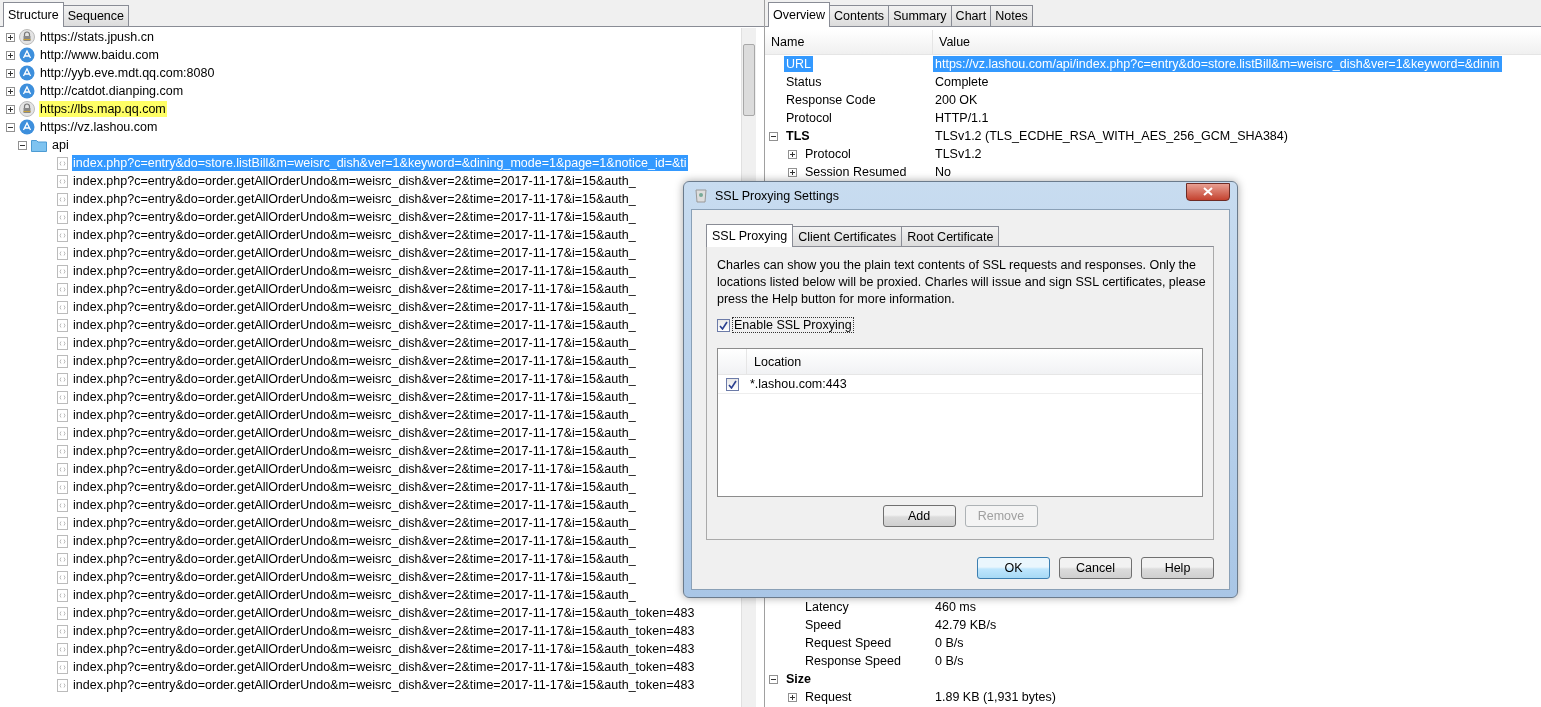 This screenshot has height=707, width=1541. Describe the element at coordinates (793, 325) in the screenshot. I see `checkbox-label: Enable SSL Proxying` at that location.